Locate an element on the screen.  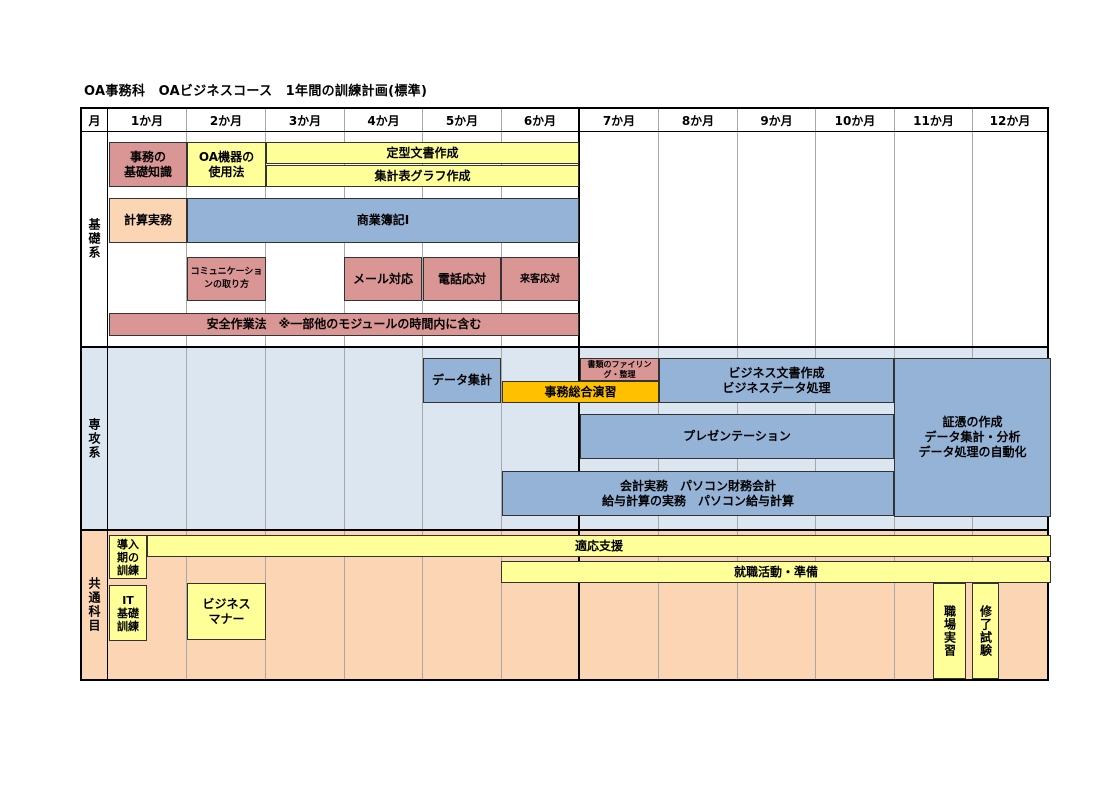
month-header: 4か月 is located at coordinates (383, 120).